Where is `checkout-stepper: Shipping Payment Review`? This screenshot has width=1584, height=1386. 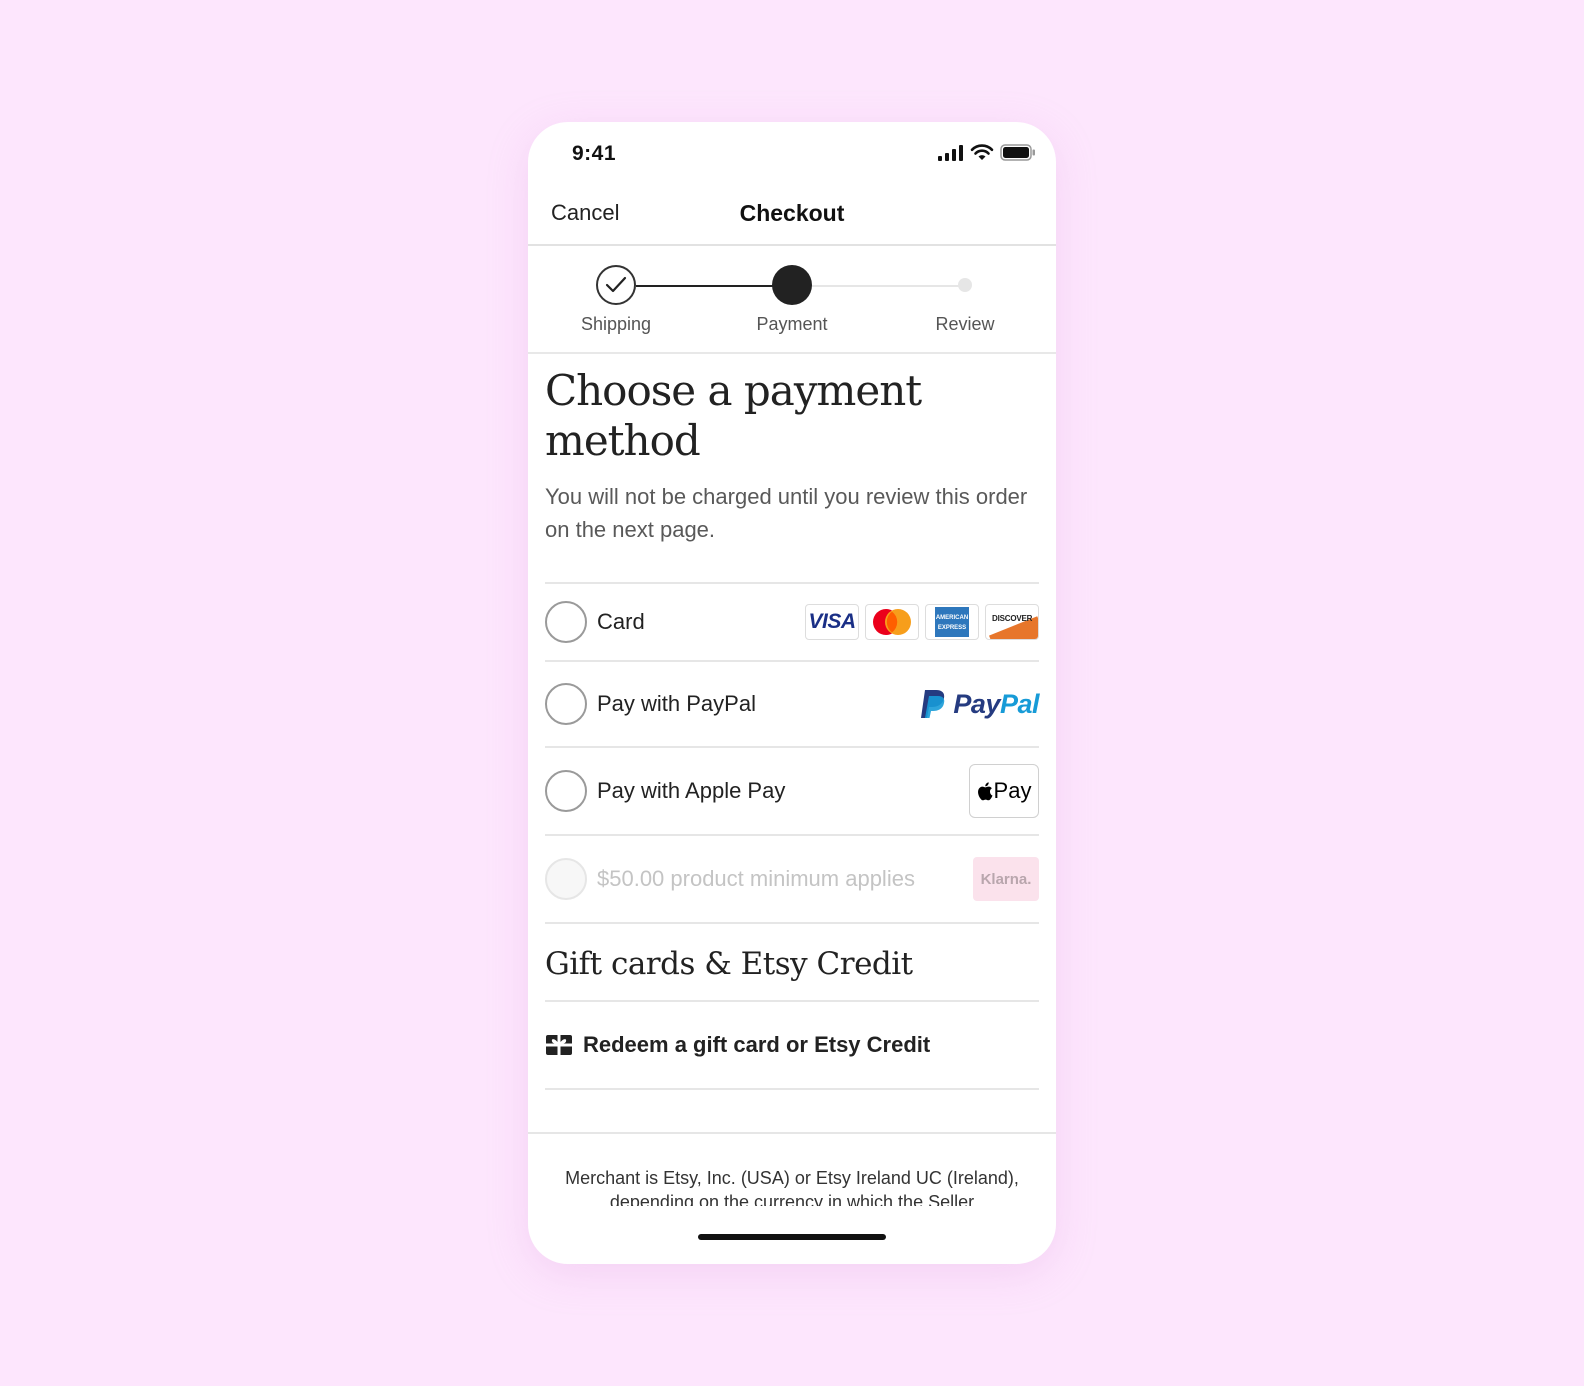
checkout-stepper: Shipping Payment Review is located at coordinates (792, 300).